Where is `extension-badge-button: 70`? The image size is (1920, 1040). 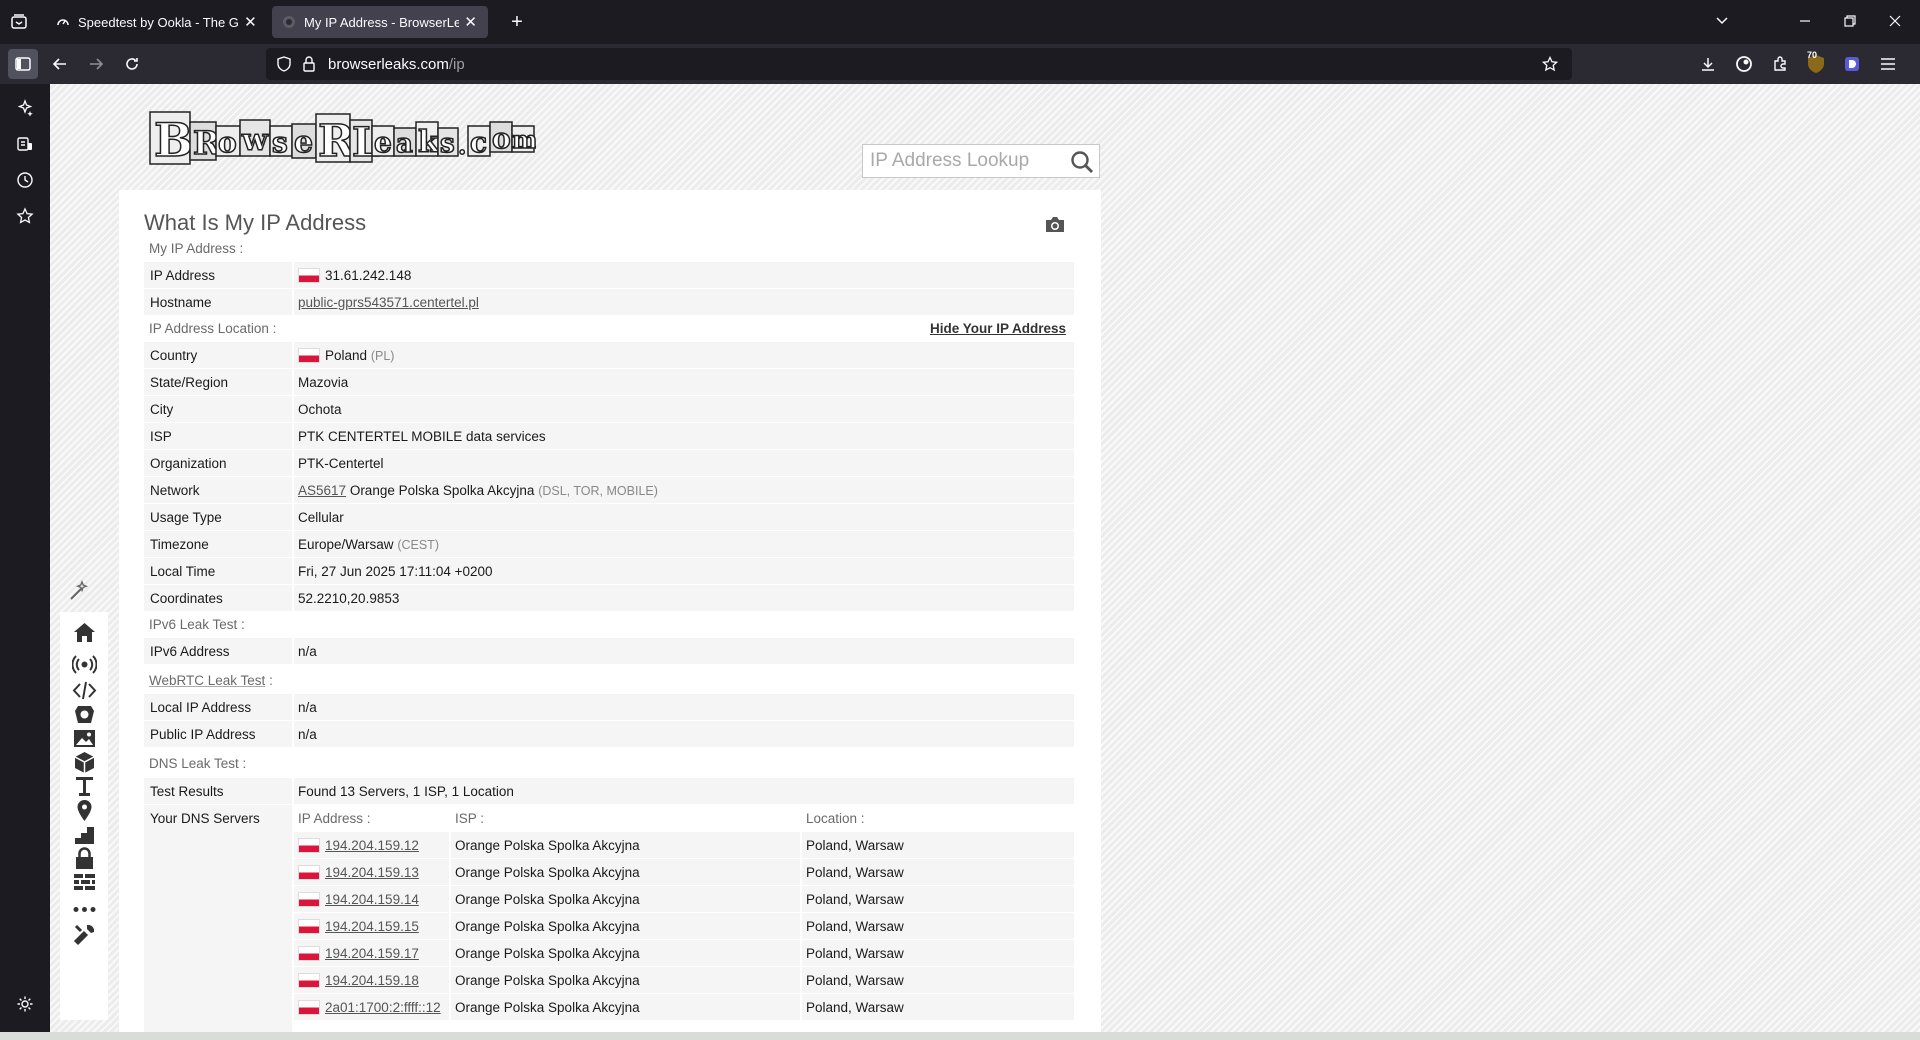 extension-badge-button: 70 is located at coordinates (1816, 63).